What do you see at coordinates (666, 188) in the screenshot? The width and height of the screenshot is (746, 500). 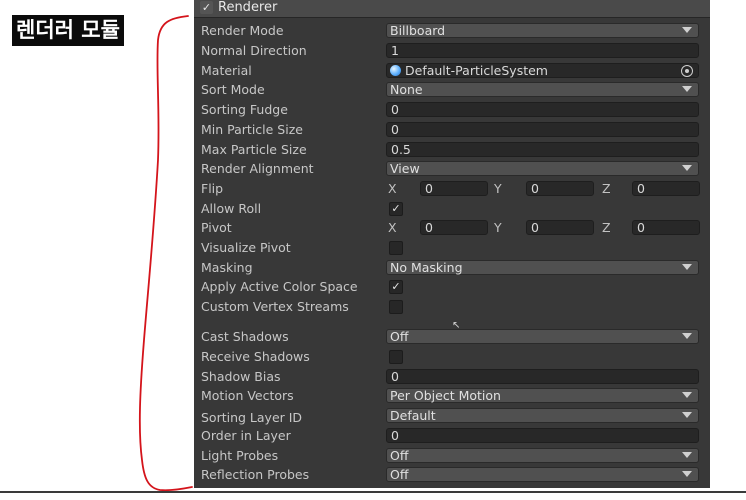 I see `flip-z-field: 0` at bounding box center [666, 188].